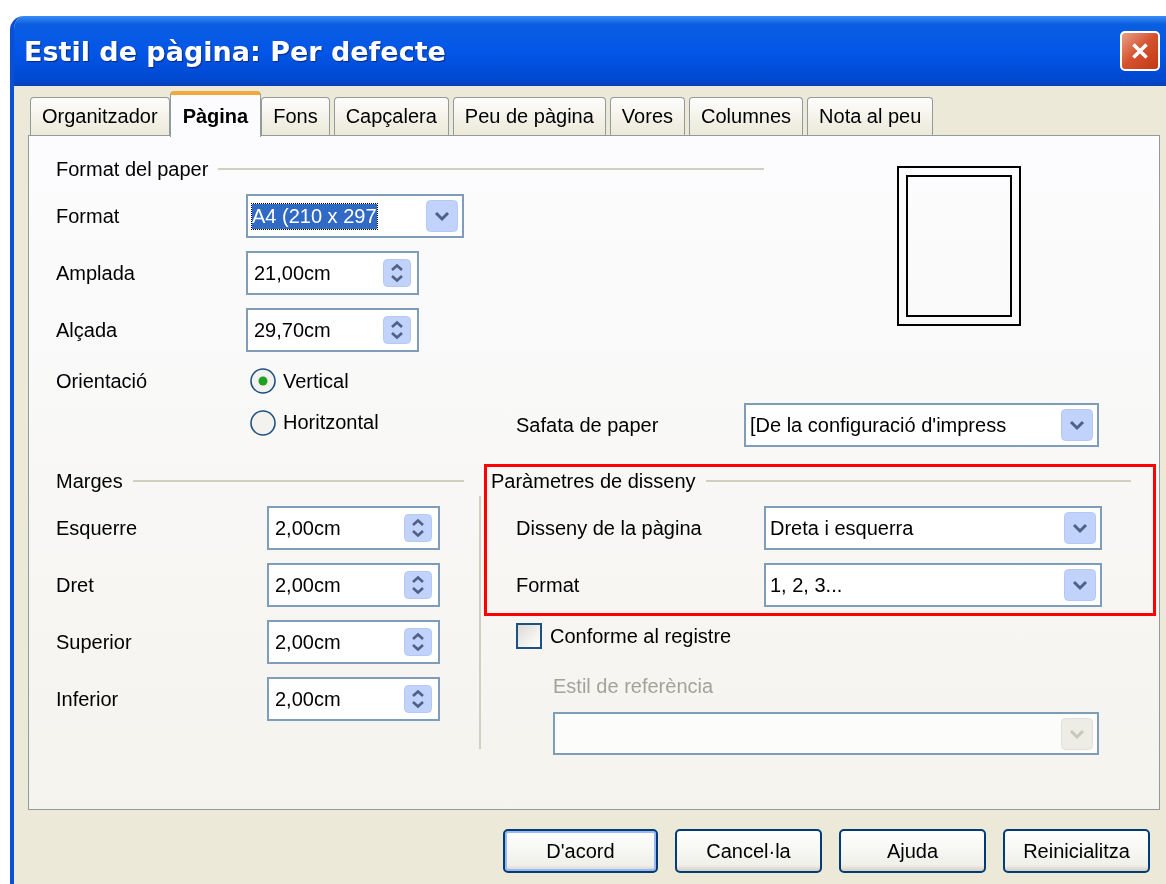 This screenshot has height=884, width=1166. Describe the element at coordinates (132, 169) in the screenshot. I see `group-label: Format del paper` at that location.